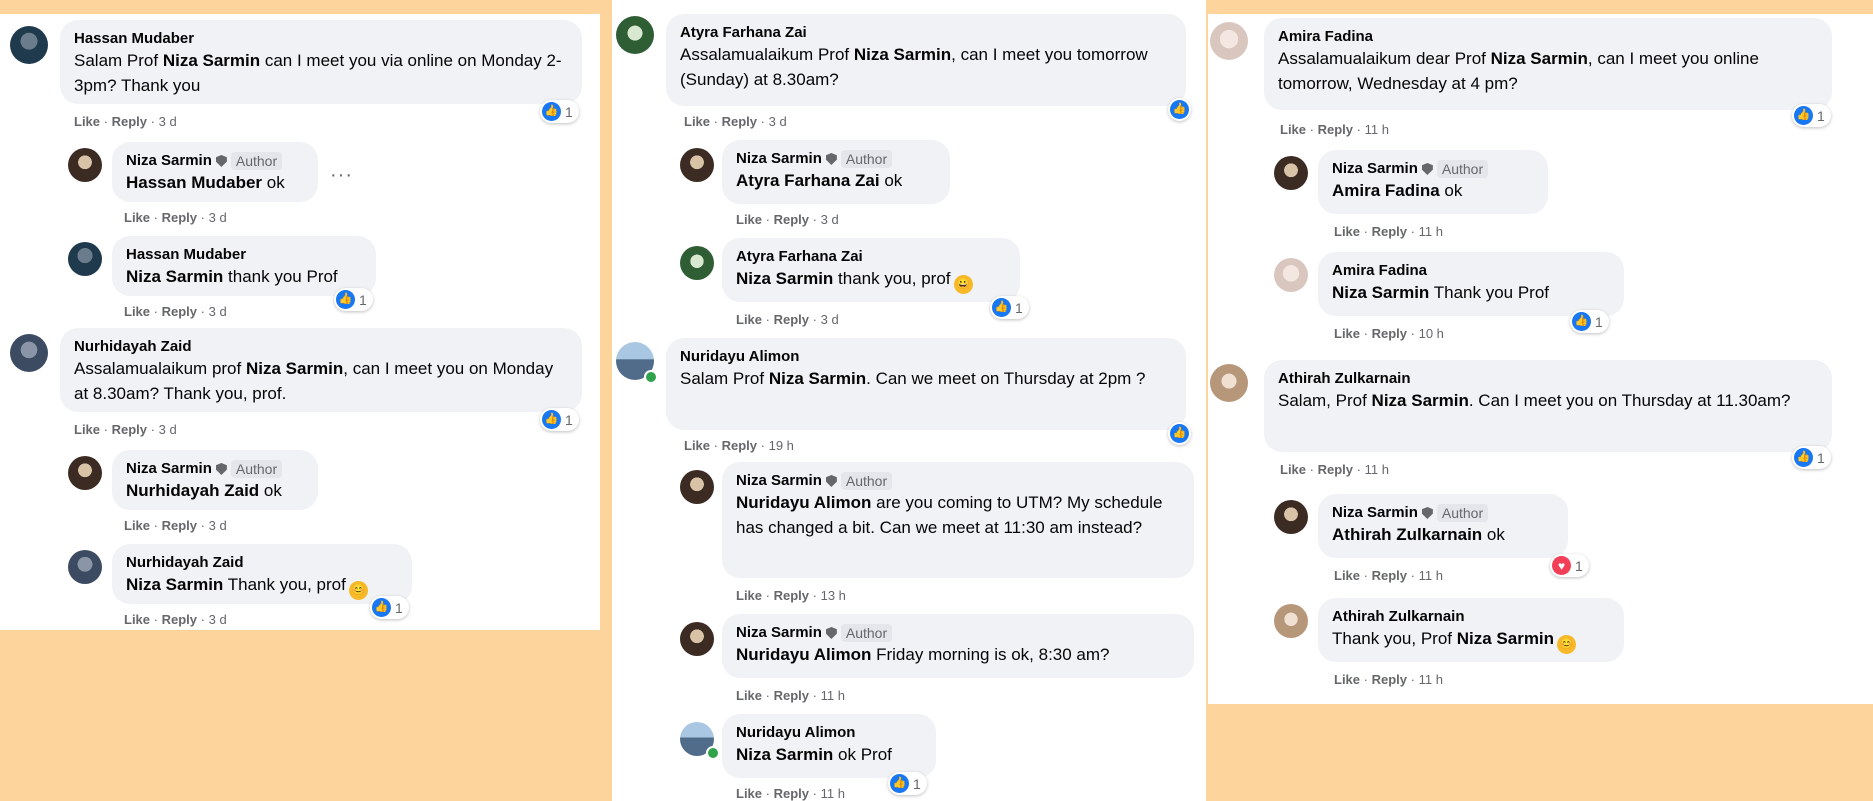  Describe the element at coordinates (1386, 190) in the screenshot. I see `mention: Amira Fadina` at that location.